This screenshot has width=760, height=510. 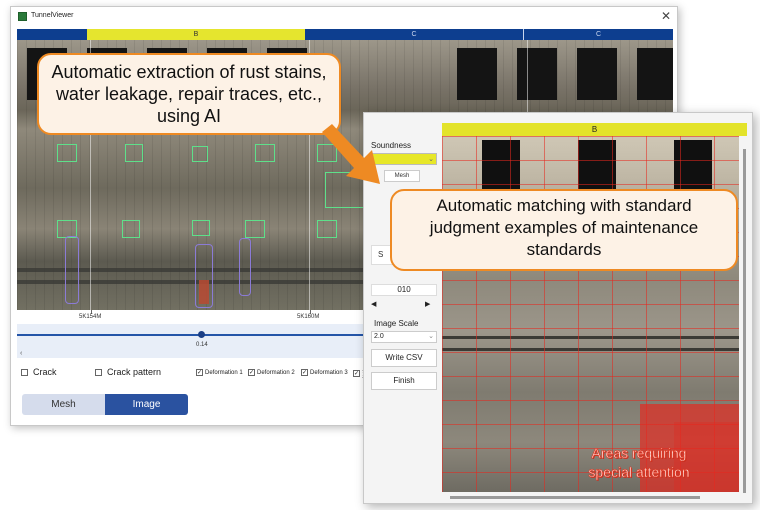 I want to click on image-scale-label: Image Scale, so click(x=396, y=323).